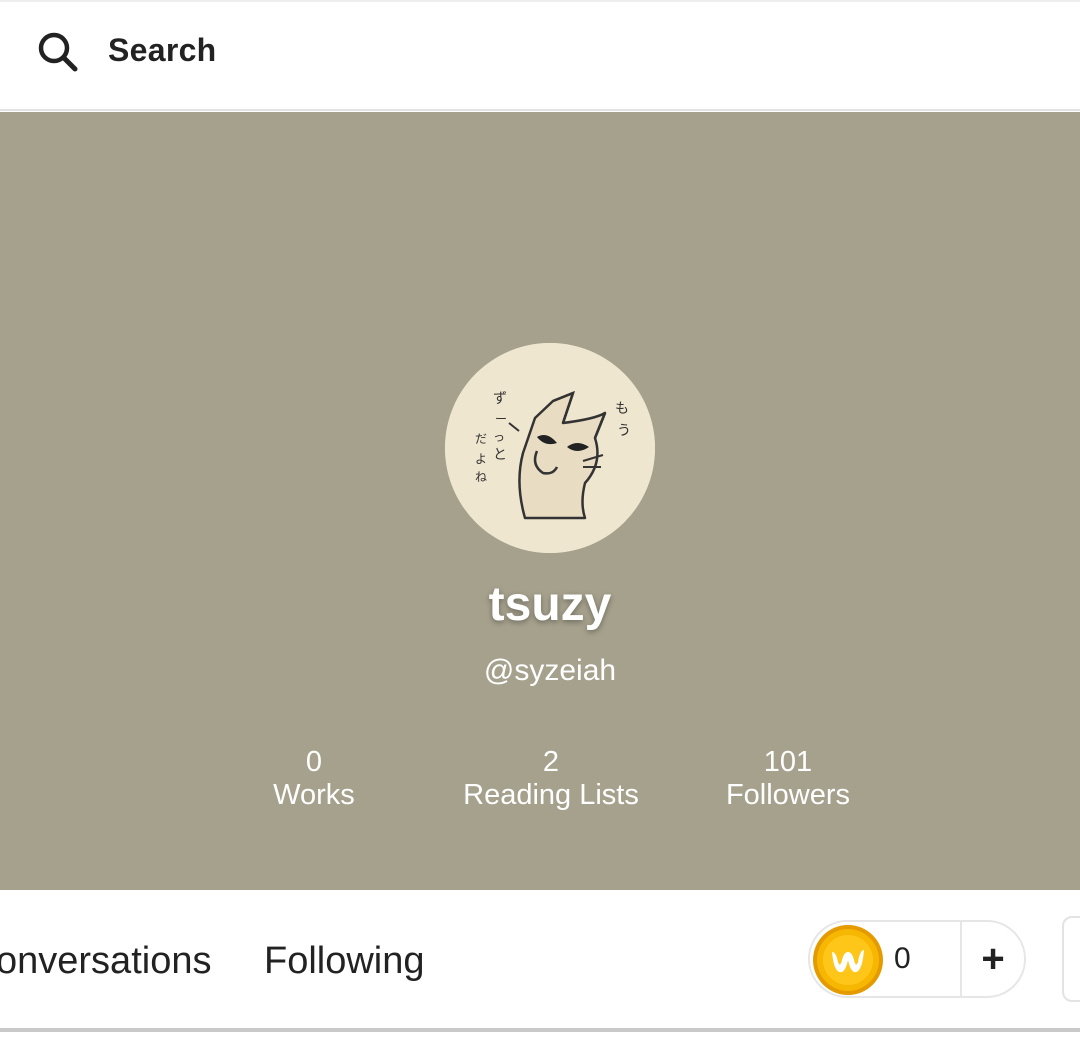  Describe the element at coordinates (58, 52) in the screenshot. I see `search-icon` at that location.